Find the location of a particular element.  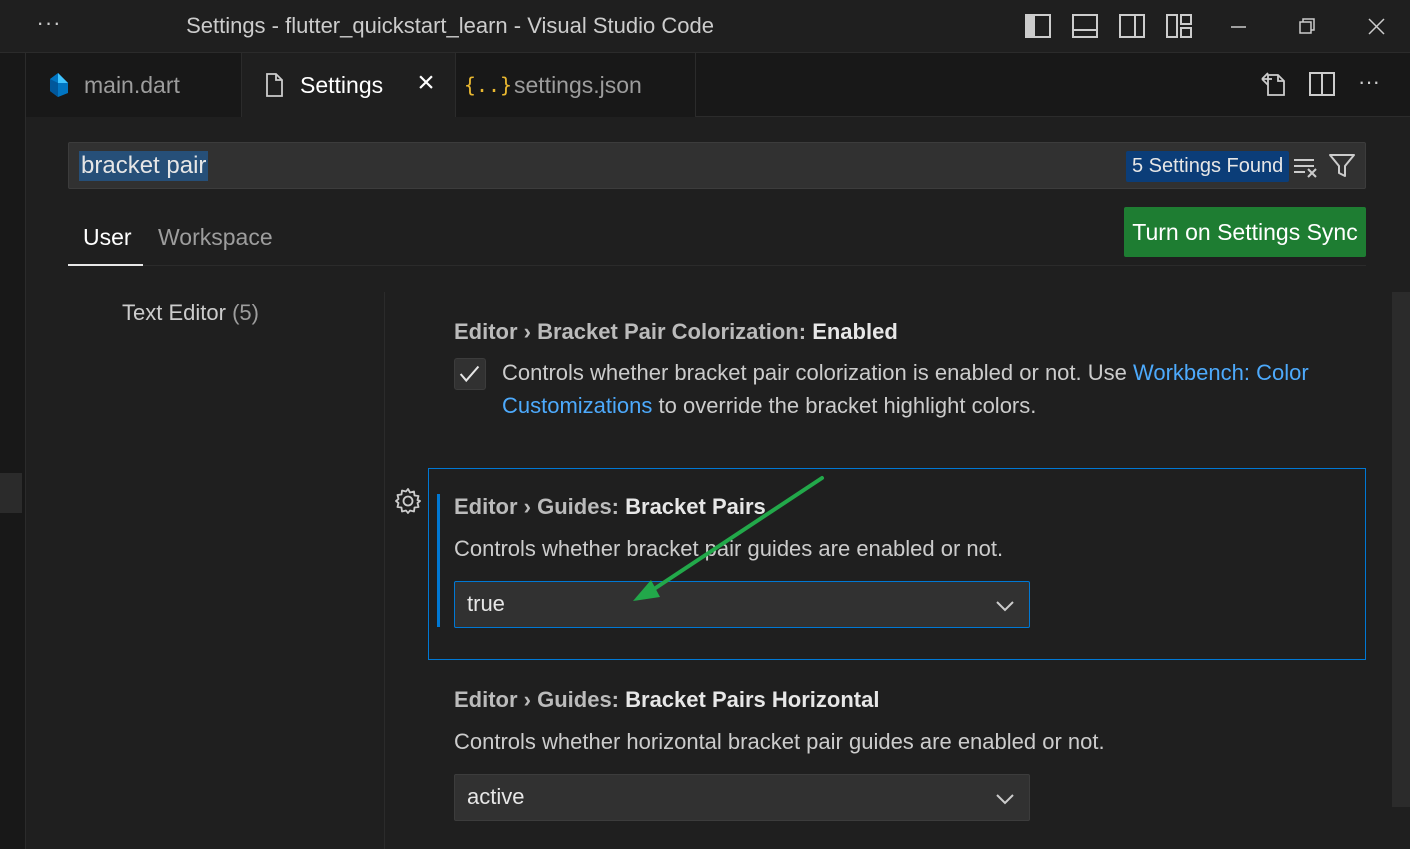

sash-marker is located at coordinates (11, 493).